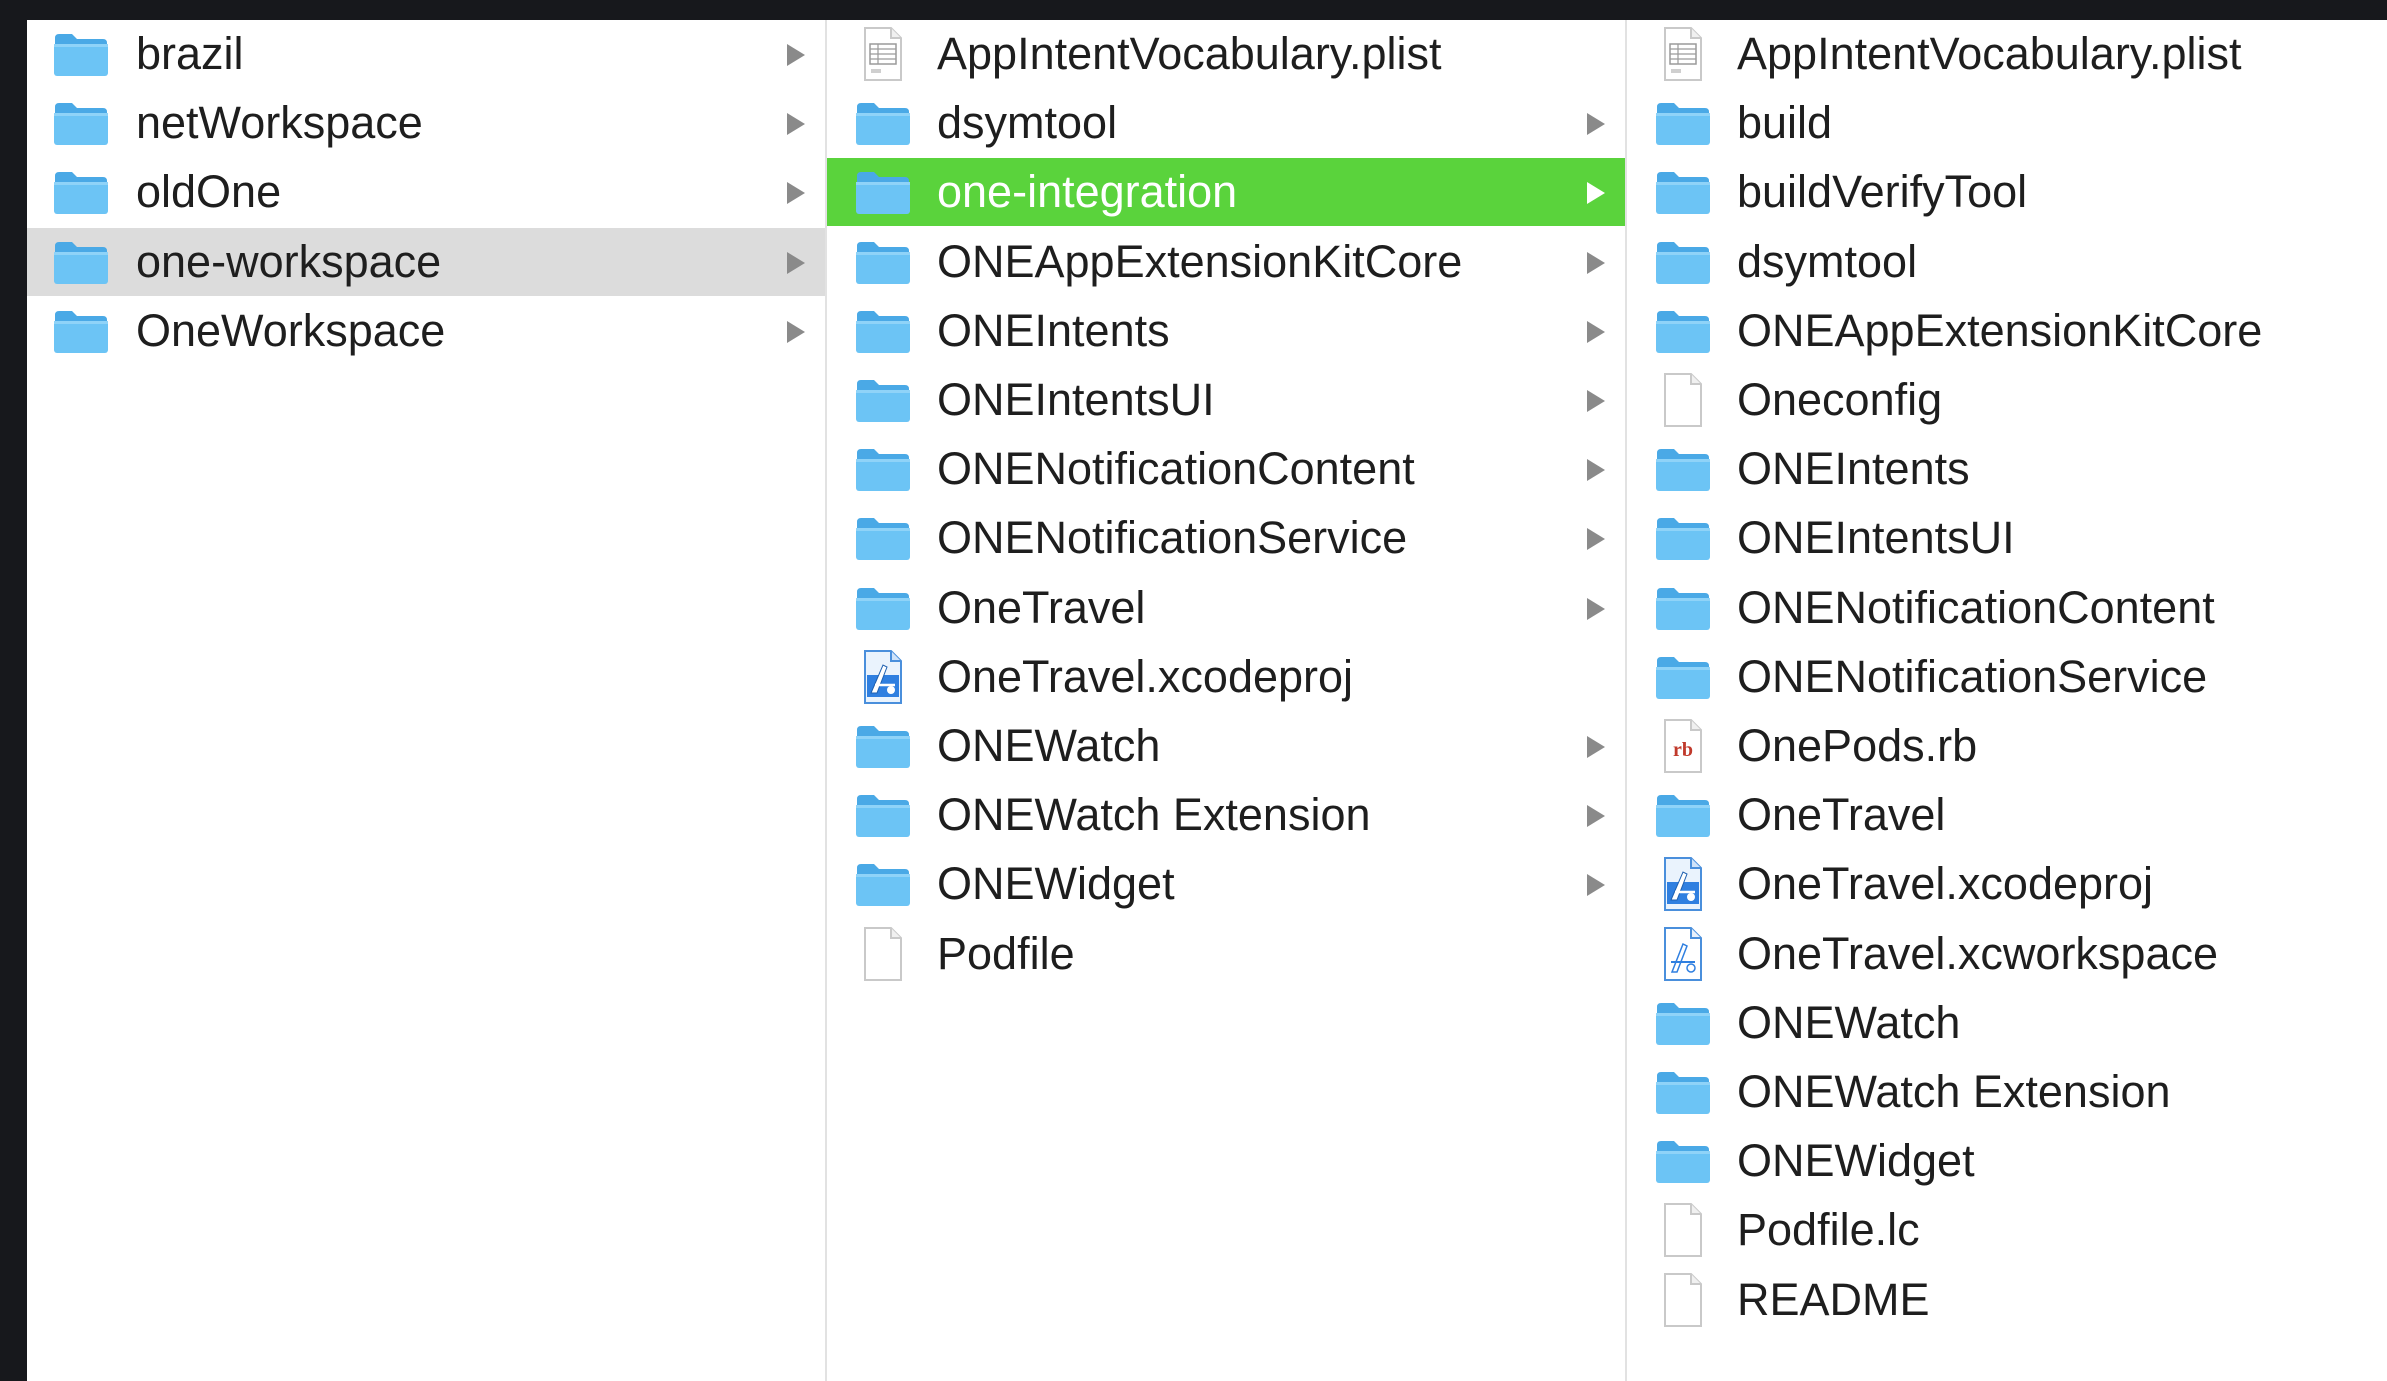  I want to click on column-2-item: ONEAppExtensionKitCore, so click(1226, 262).